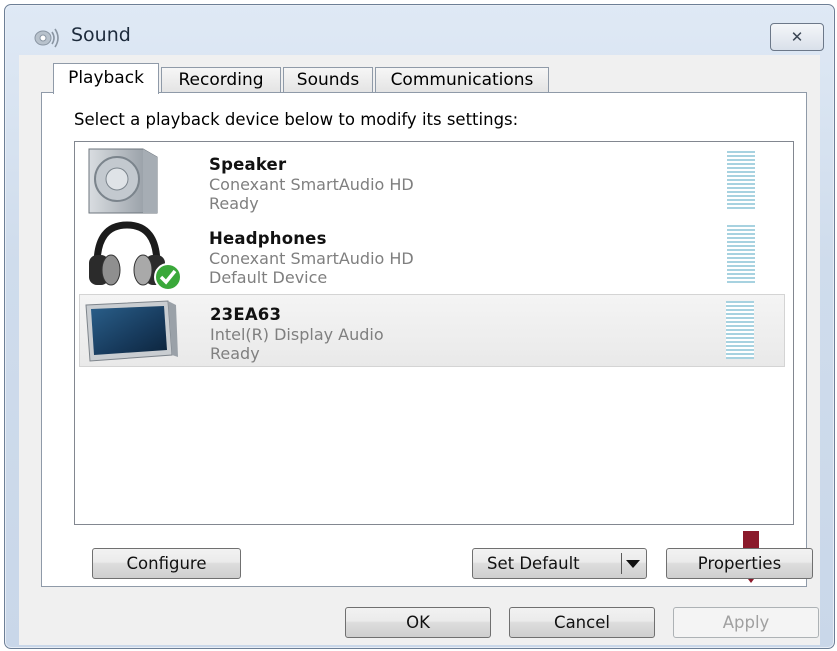 This screenshot has height=651, width=837. I want to click on device-name: 23EA63, so click(246, 314).